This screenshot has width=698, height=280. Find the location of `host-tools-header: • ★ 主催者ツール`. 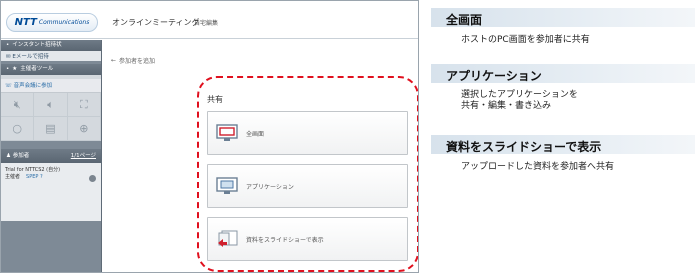

host-tools-header: • ★ 主催者ツール is located at coordinates (51, 69).